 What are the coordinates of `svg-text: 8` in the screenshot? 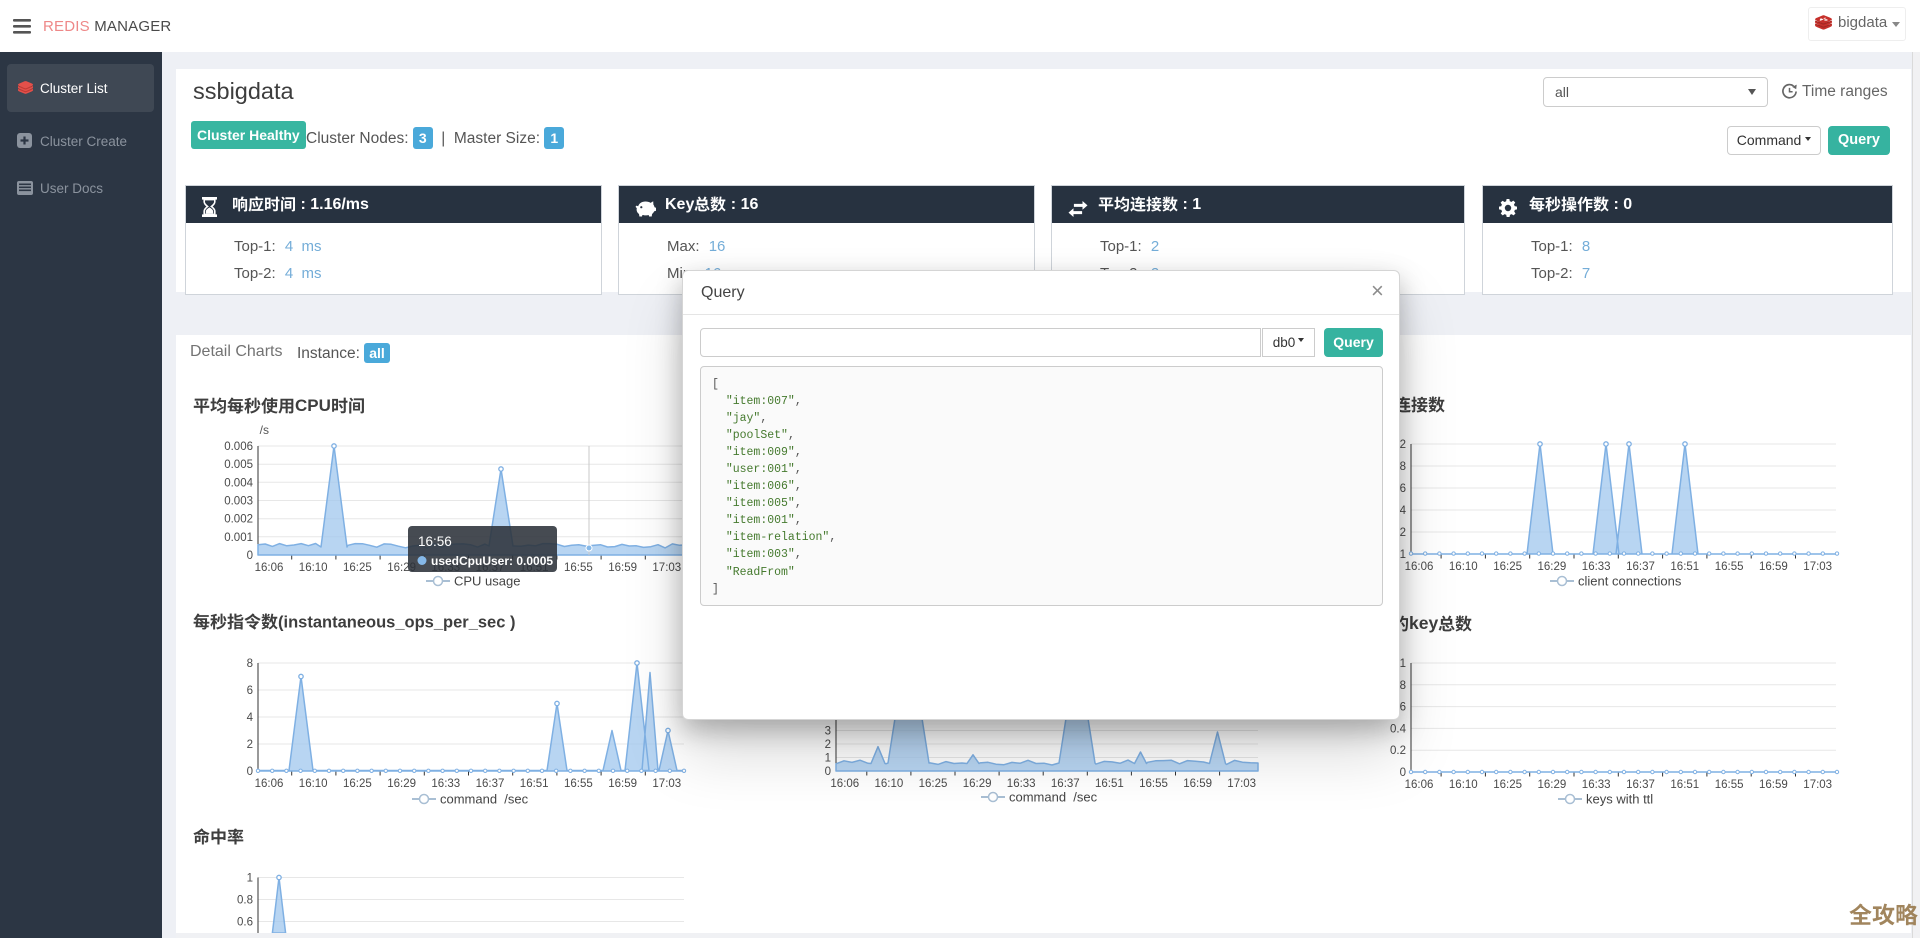 It's located at (250, 664).